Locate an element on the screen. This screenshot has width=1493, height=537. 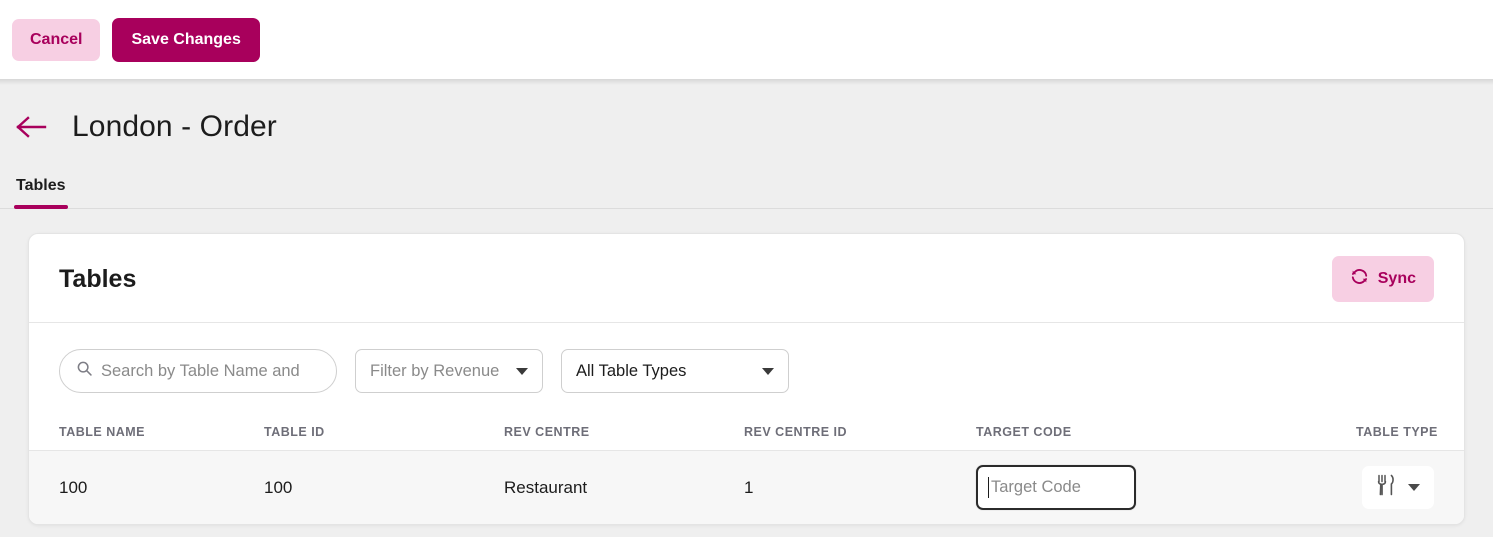
search-input: Search by Table Name and is located at coordinates (198, 371).